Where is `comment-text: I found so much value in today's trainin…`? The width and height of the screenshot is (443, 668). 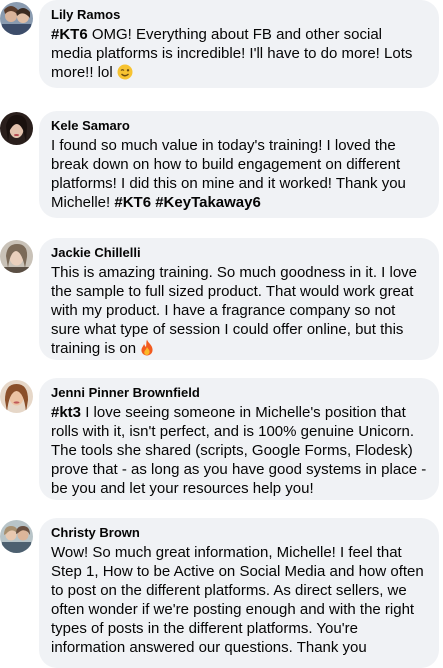
comment-text: I found so much value in today's trainin… is located at coordinates (239, 174).